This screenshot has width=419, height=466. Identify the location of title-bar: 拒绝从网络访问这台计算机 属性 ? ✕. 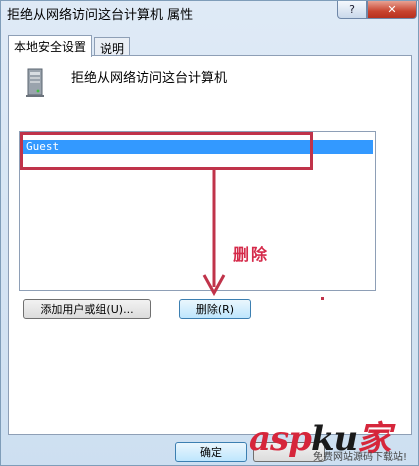
(210, 12).